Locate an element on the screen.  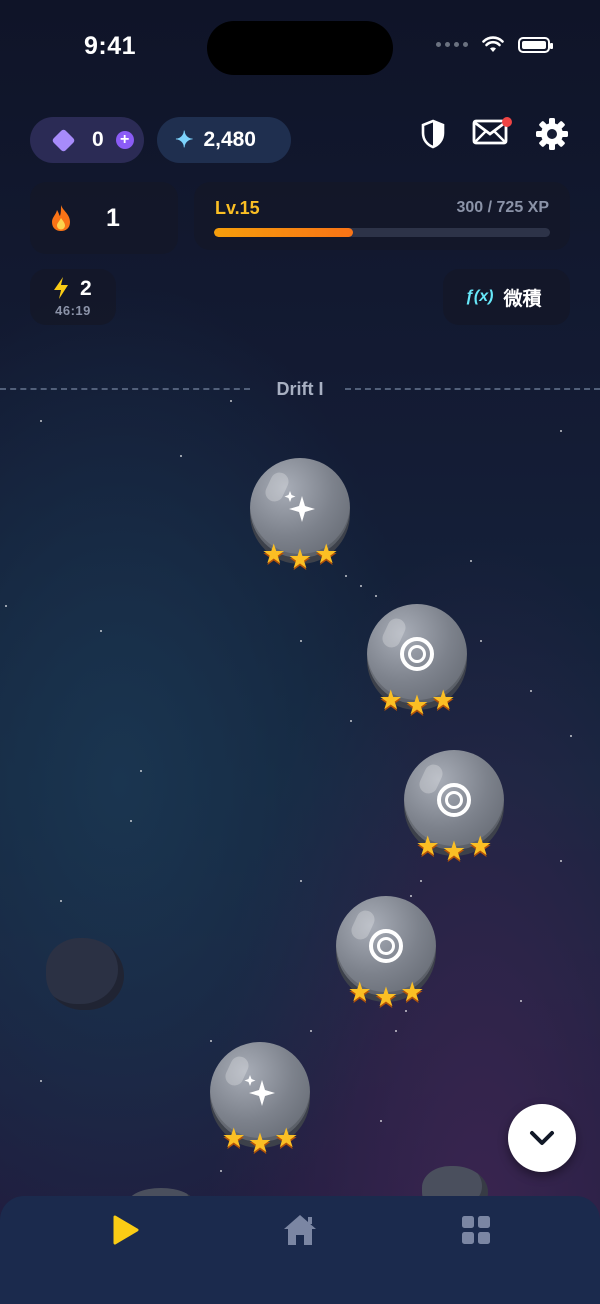
gem-icon is located at coordinates (63, 140).